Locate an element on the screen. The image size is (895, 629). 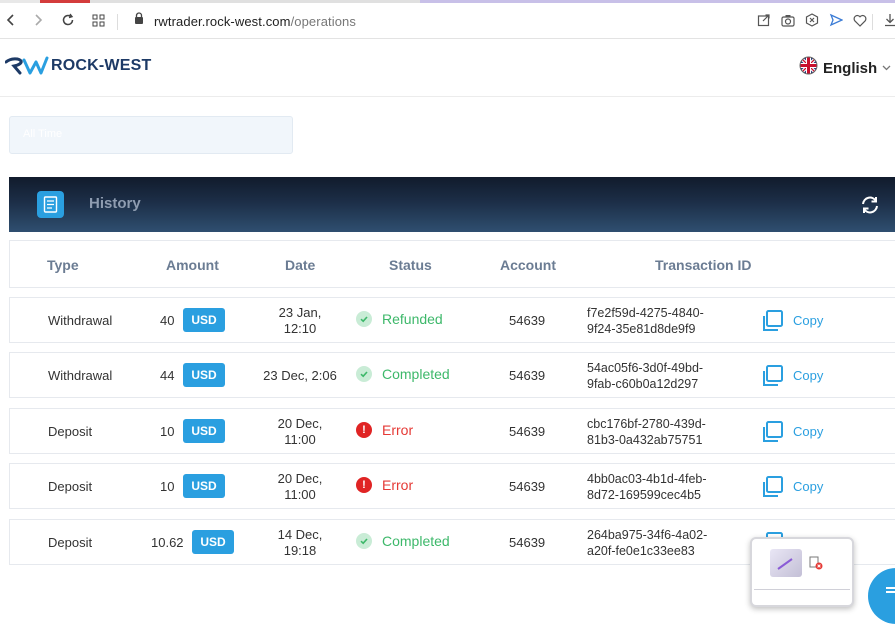
popup-thumbnail is located at coordinates (786, 563).